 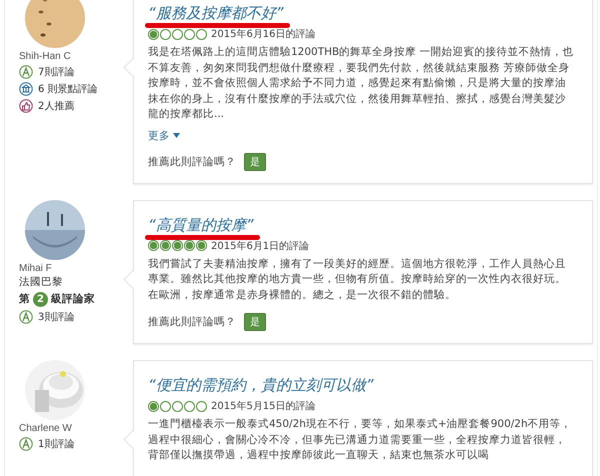 I want to click on review-date: 2015年6月16日的評論, so click(x=263, y=34).